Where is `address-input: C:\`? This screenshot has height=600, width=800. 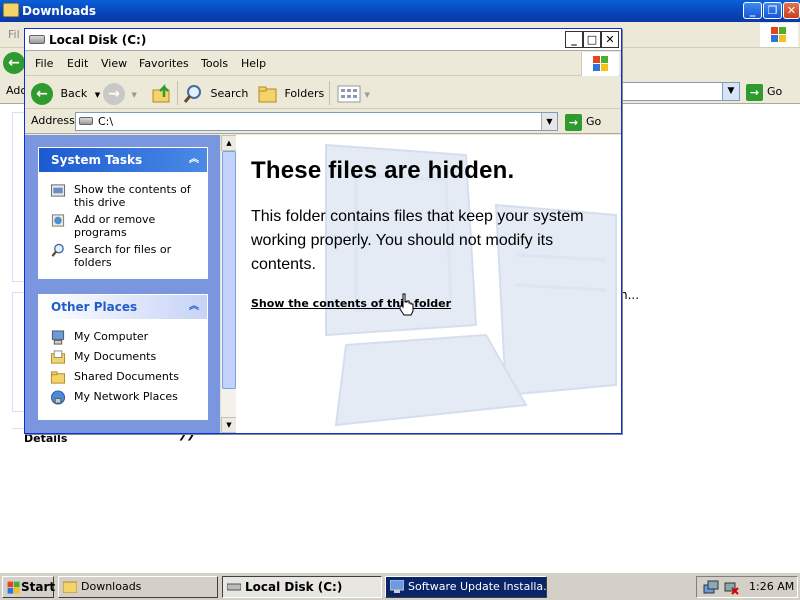
address-input: C:\ is located at coordinates (316, 121).